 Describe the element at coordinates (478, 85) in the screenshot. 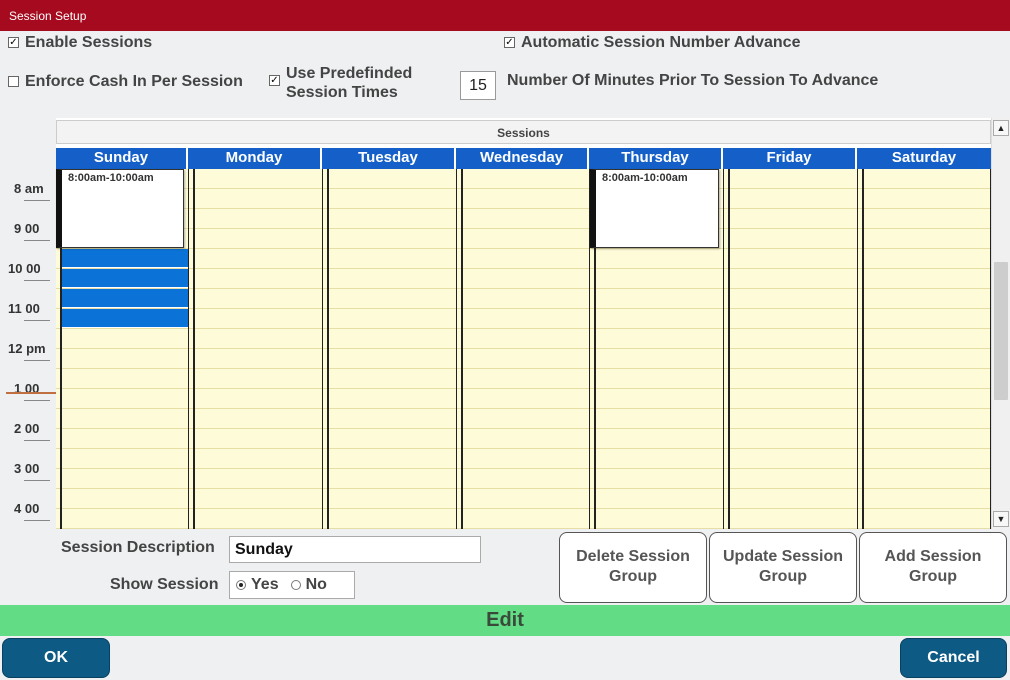

I see `minutes-prior-input: 15` at that location.